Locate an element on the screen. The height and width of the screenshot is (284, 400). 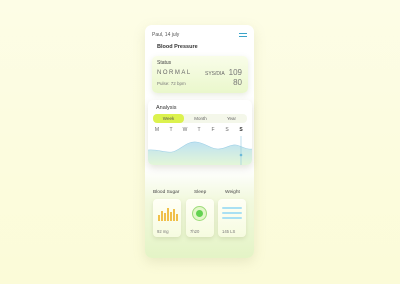
blood-sugar-card: 92 mg is located at coordinates (167, 218).